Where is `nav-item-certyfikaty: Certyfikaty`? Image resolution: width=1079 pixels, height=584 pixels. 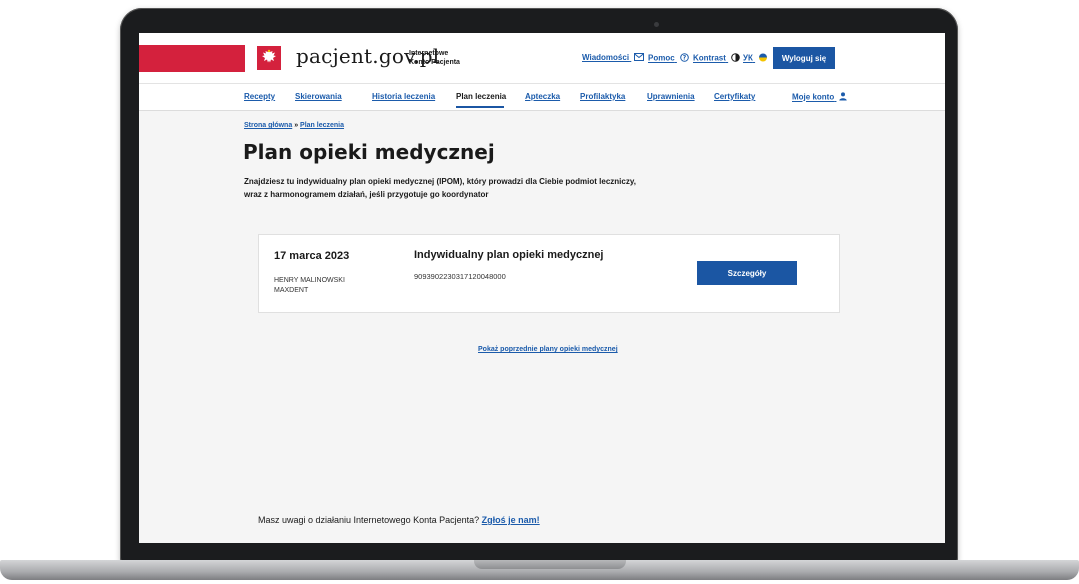 nav-item-certyfikaty: Certyfikaty is located at coordinates (734, 96).